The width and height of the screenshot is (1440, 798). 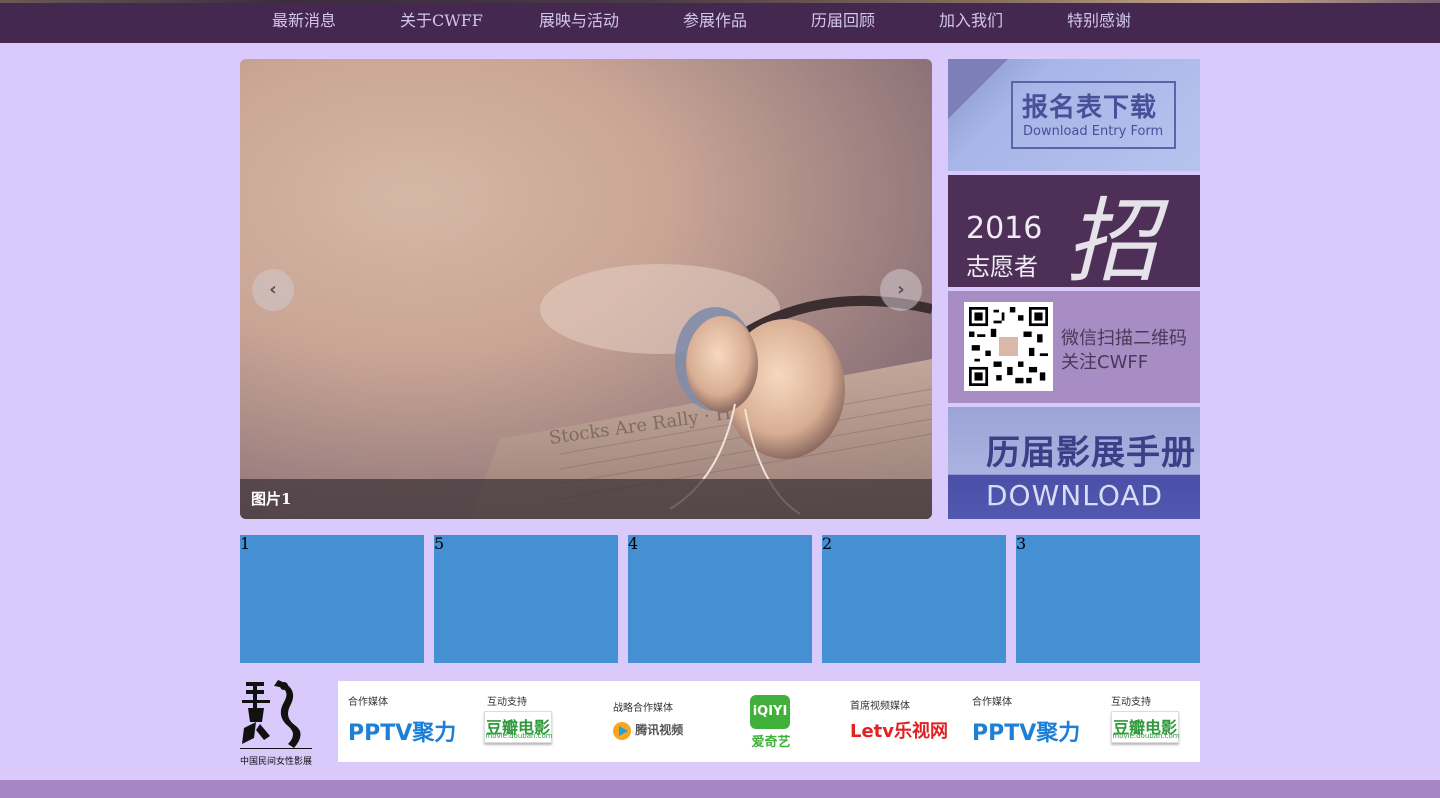 I want to click on carousel-prev-button: ‹, so click(x=273, y=290).